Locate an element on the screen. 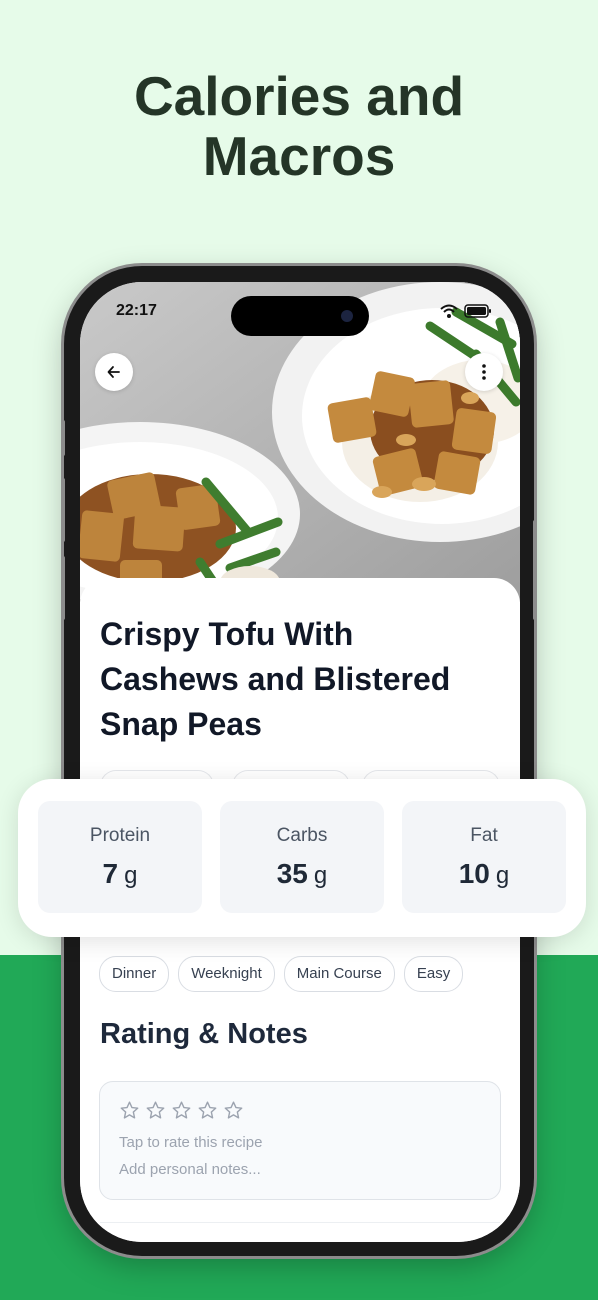 The image size is (598, 1300). status-icons is located at coordinates (466, 311).